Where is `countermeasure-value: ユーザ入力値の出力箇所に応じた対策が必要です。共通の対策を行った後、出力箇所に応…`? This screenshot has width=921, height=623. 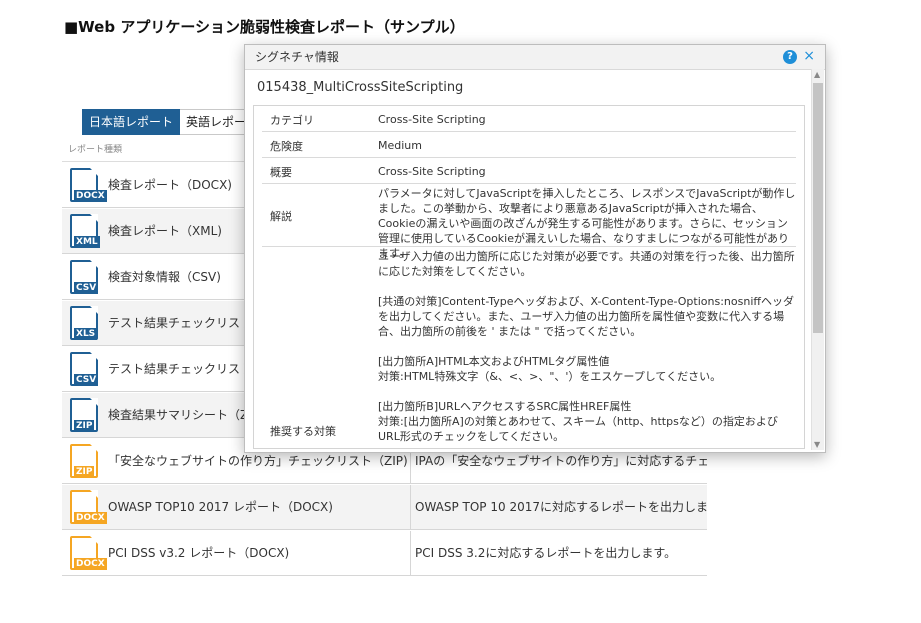 countermeasure-value: ユーザ入力値の出力箇所に応じた対策が必要です。共通の対策を行った後、出力箇所に応… is located at coordinates (588, 348).